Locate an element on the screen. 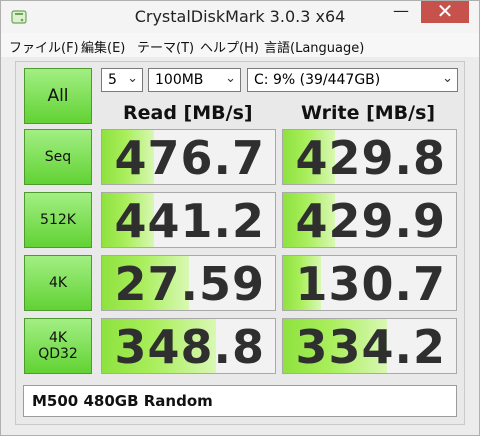 This screenshot has height=436, width=480. 4k-qd32-write-box: 334.2 is located at coordinates (369, 346).